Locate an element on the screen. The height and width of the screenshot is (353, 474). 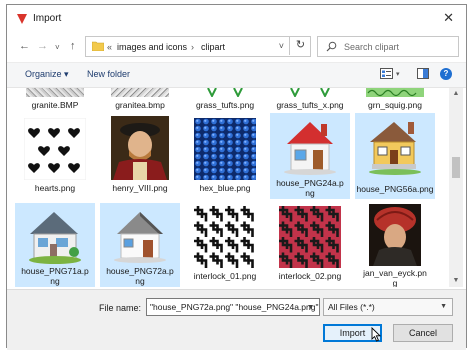
hearts-thumbnail is located at coordinates (55, 149).